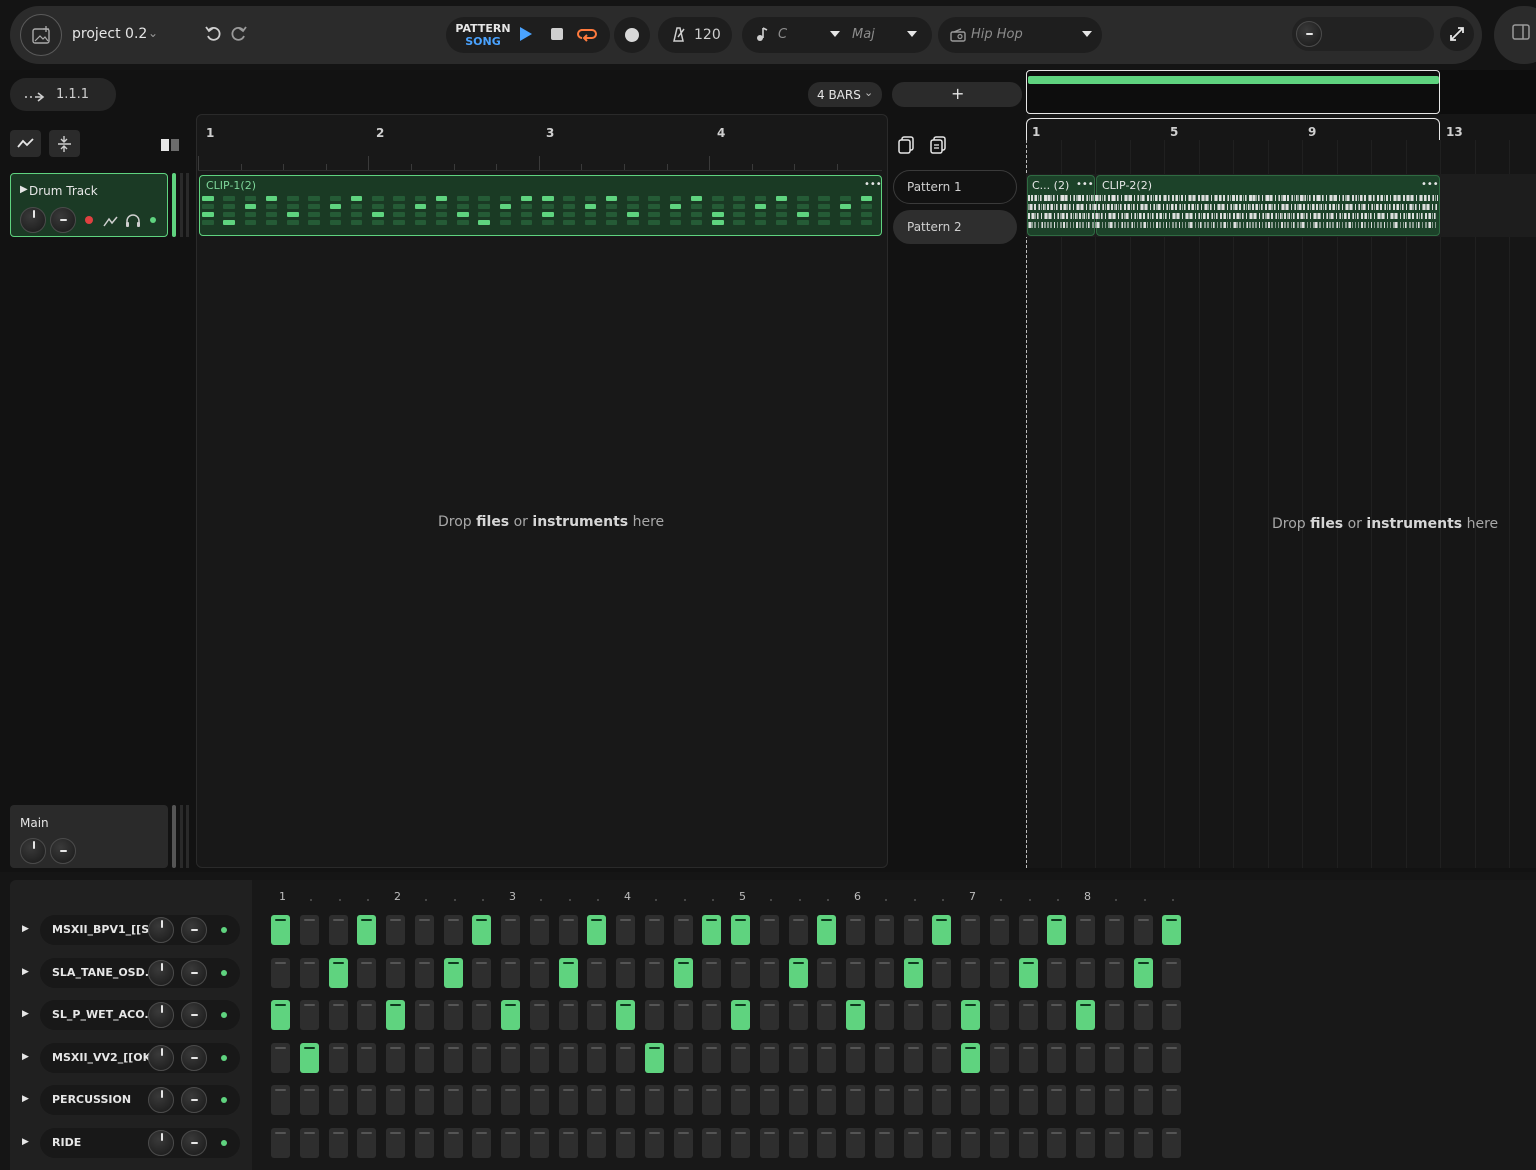 The height and width of the screenshot is (1170, 1536). Describe the element at coordinates (1309, 34) in the screenshot. I see `master-volume-knob` at that location.